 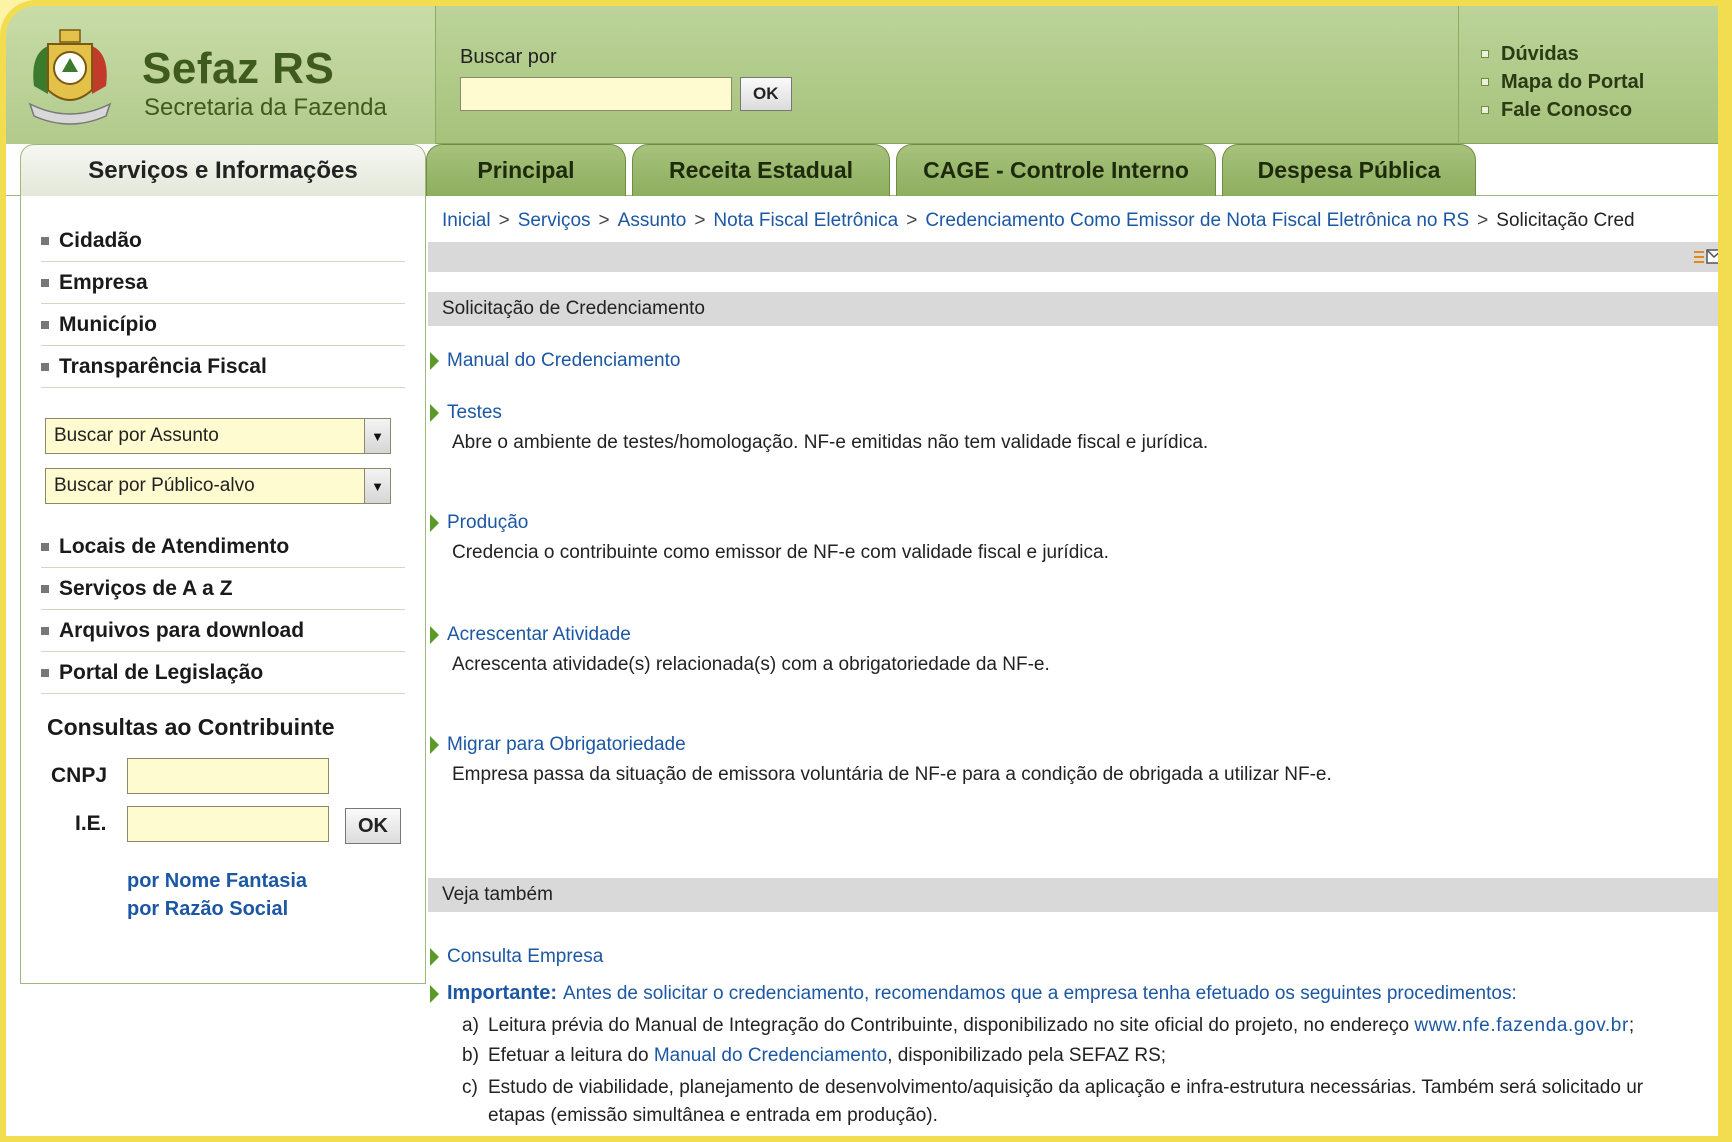 What do you see at coordinates (265, 107) in the screenshot?
I see `logo-subtitle: Secretaria da Fazenda` at bounding box center [265, 107].